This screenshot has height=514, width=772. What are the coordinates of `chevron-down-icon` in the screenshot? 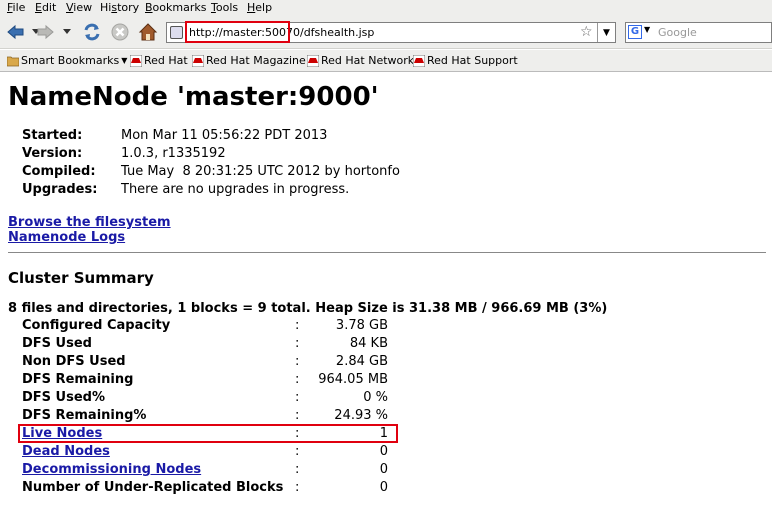 It's located at (67, 31).